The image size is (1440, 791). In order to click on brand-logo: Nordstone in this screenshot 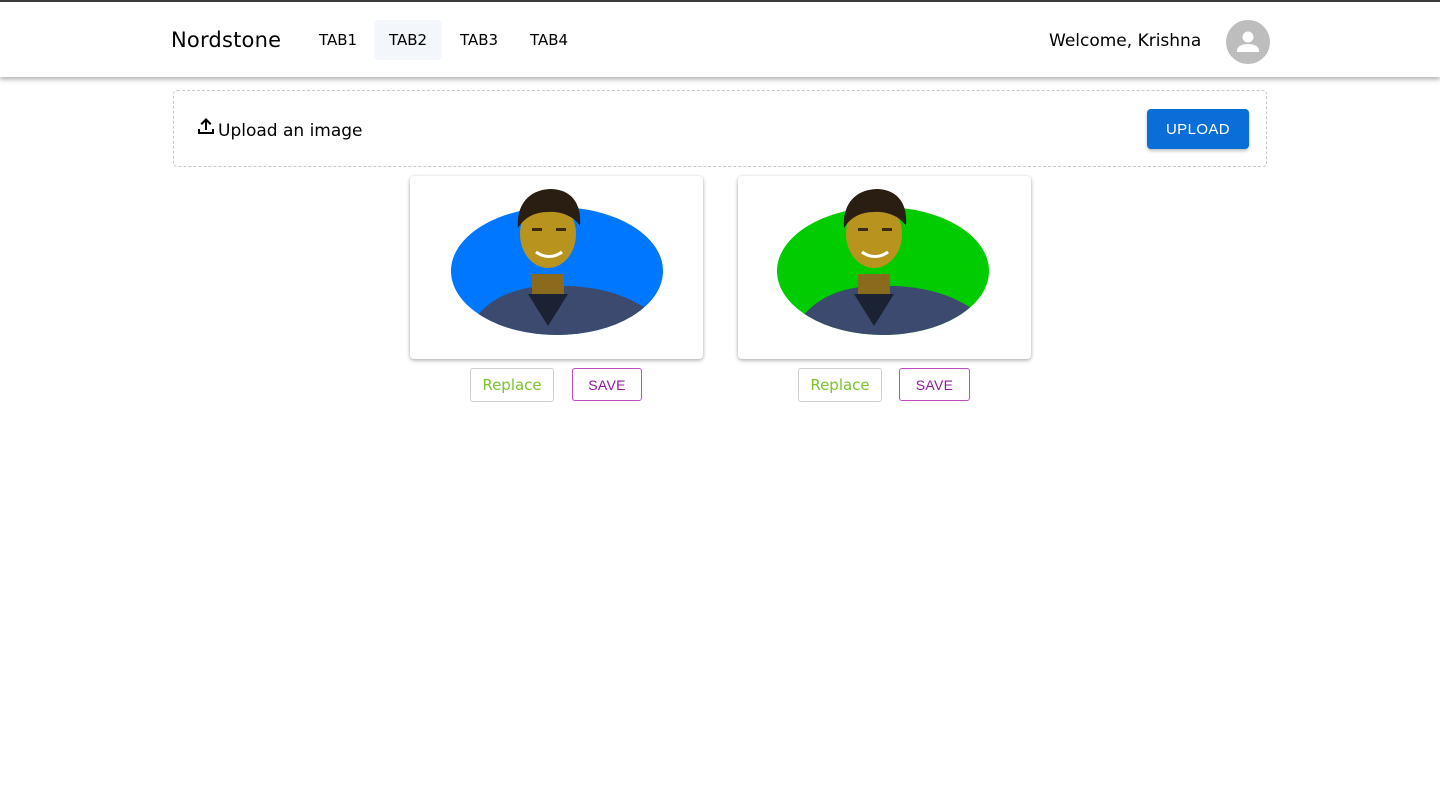, I will do `click(226, 40)`.